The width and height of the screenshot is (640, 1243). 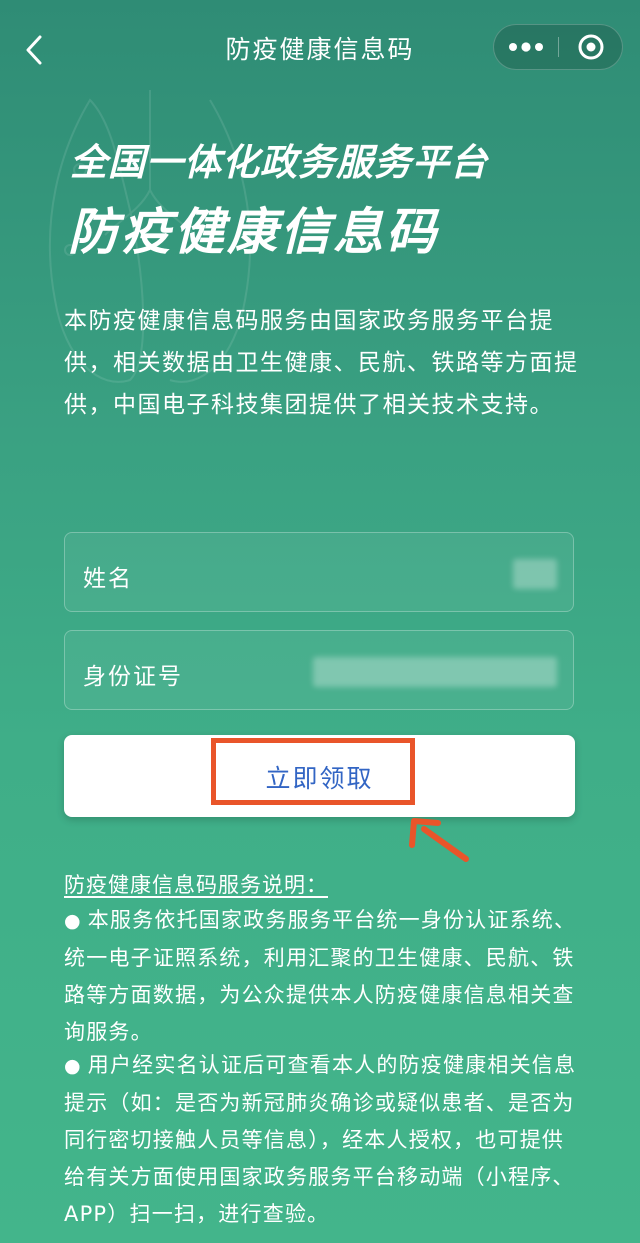 What do you see at coordinates (435, 672) in the screenshot?
I see `id-number-value-redacted` at bounding box center [435, 672].